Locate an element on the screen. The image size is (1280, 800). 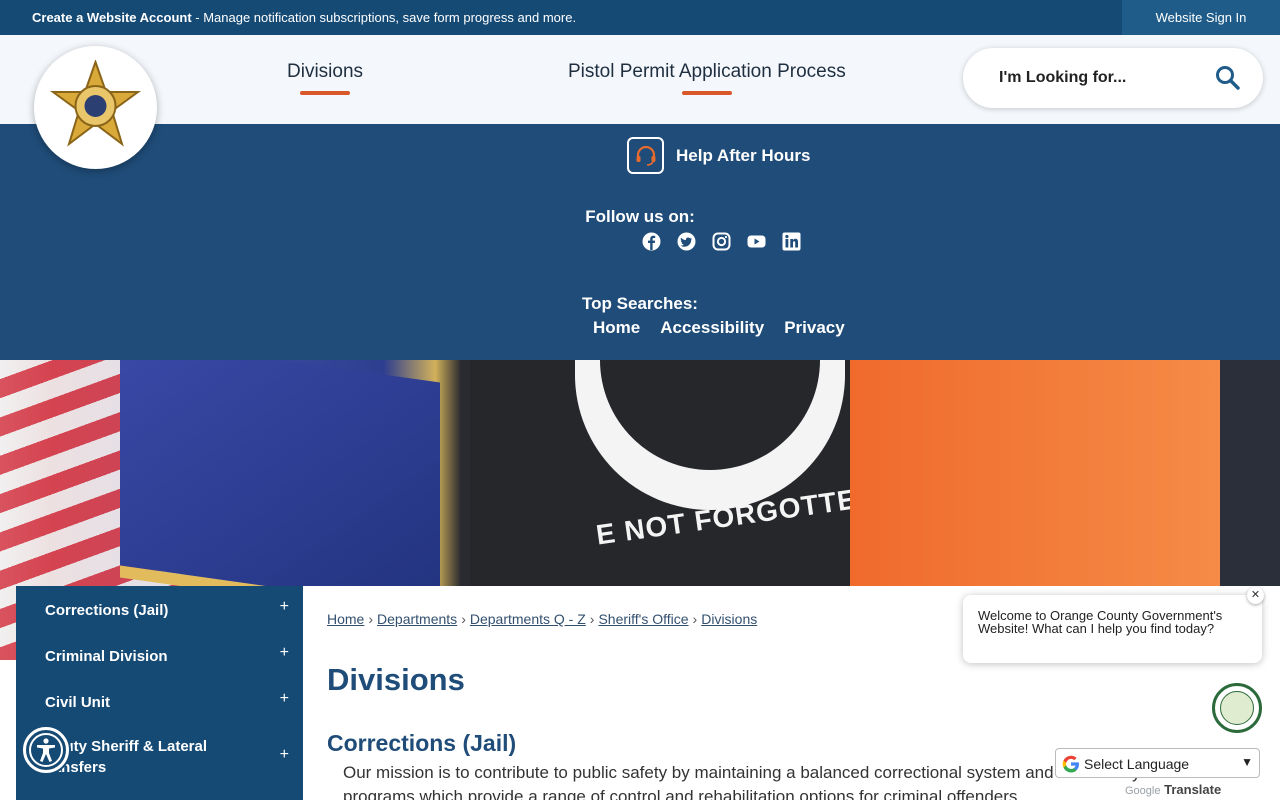
help-after-hours-label: Help After Hours is located at coordinates (743, 155).